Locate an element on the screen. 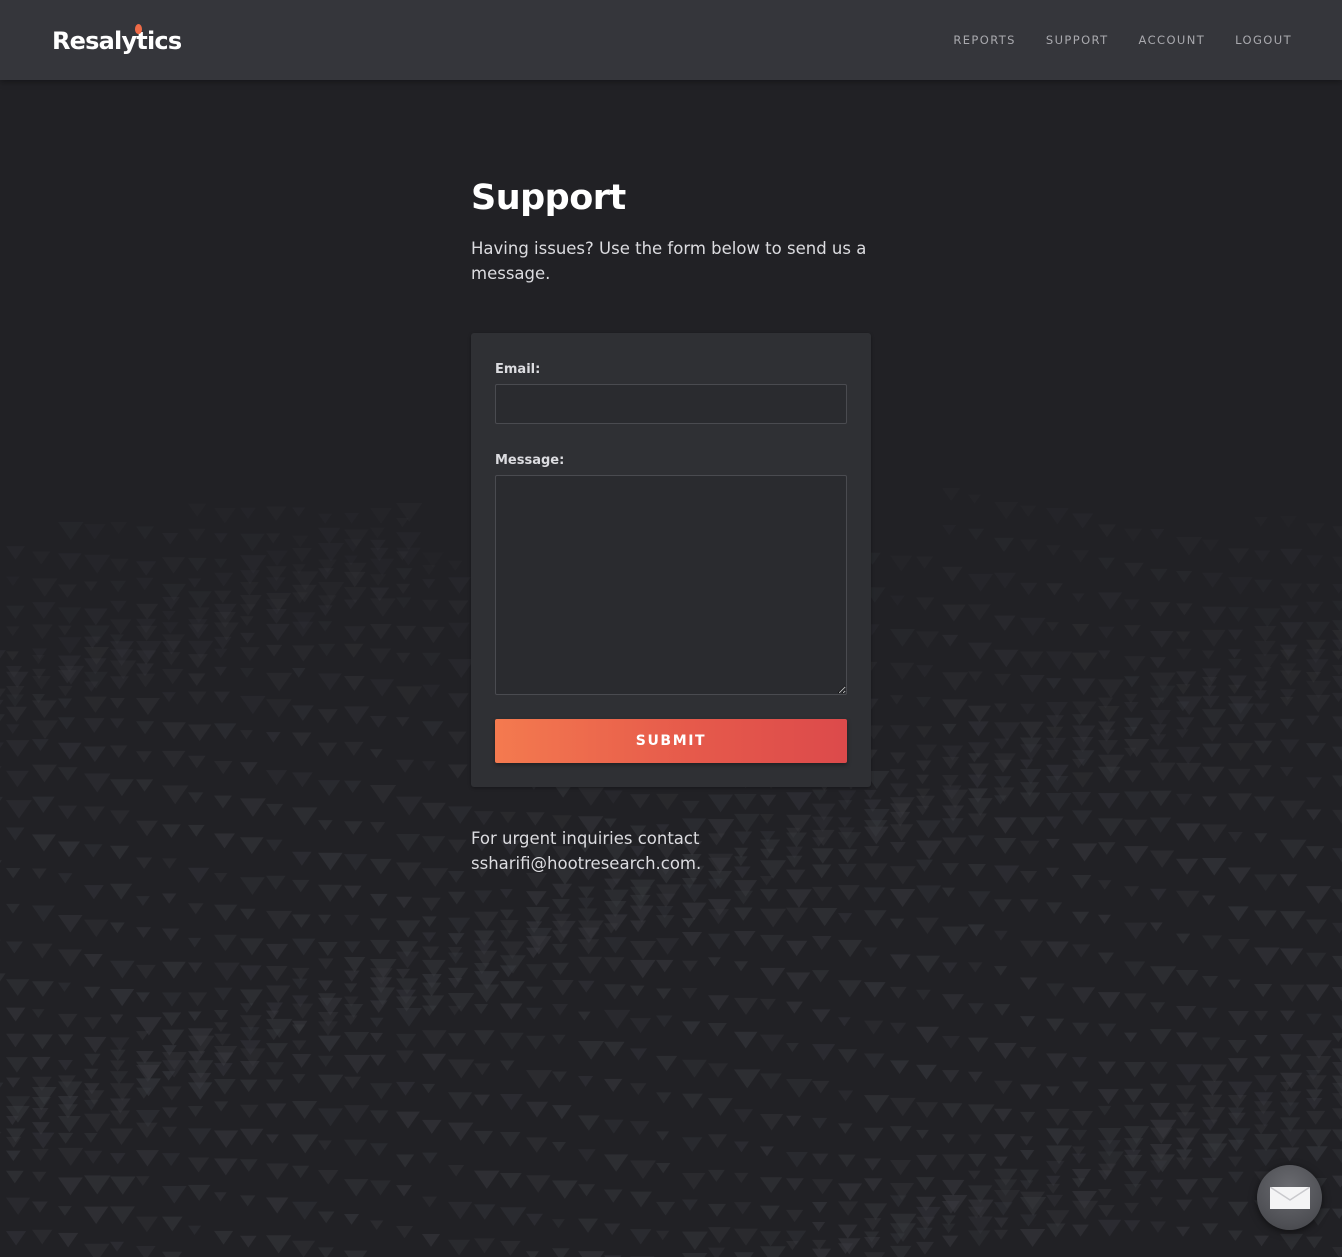 Image resolution: width=1342 pixels, height=1257 pixels. message-textarea is located at coordinates (671, 585).